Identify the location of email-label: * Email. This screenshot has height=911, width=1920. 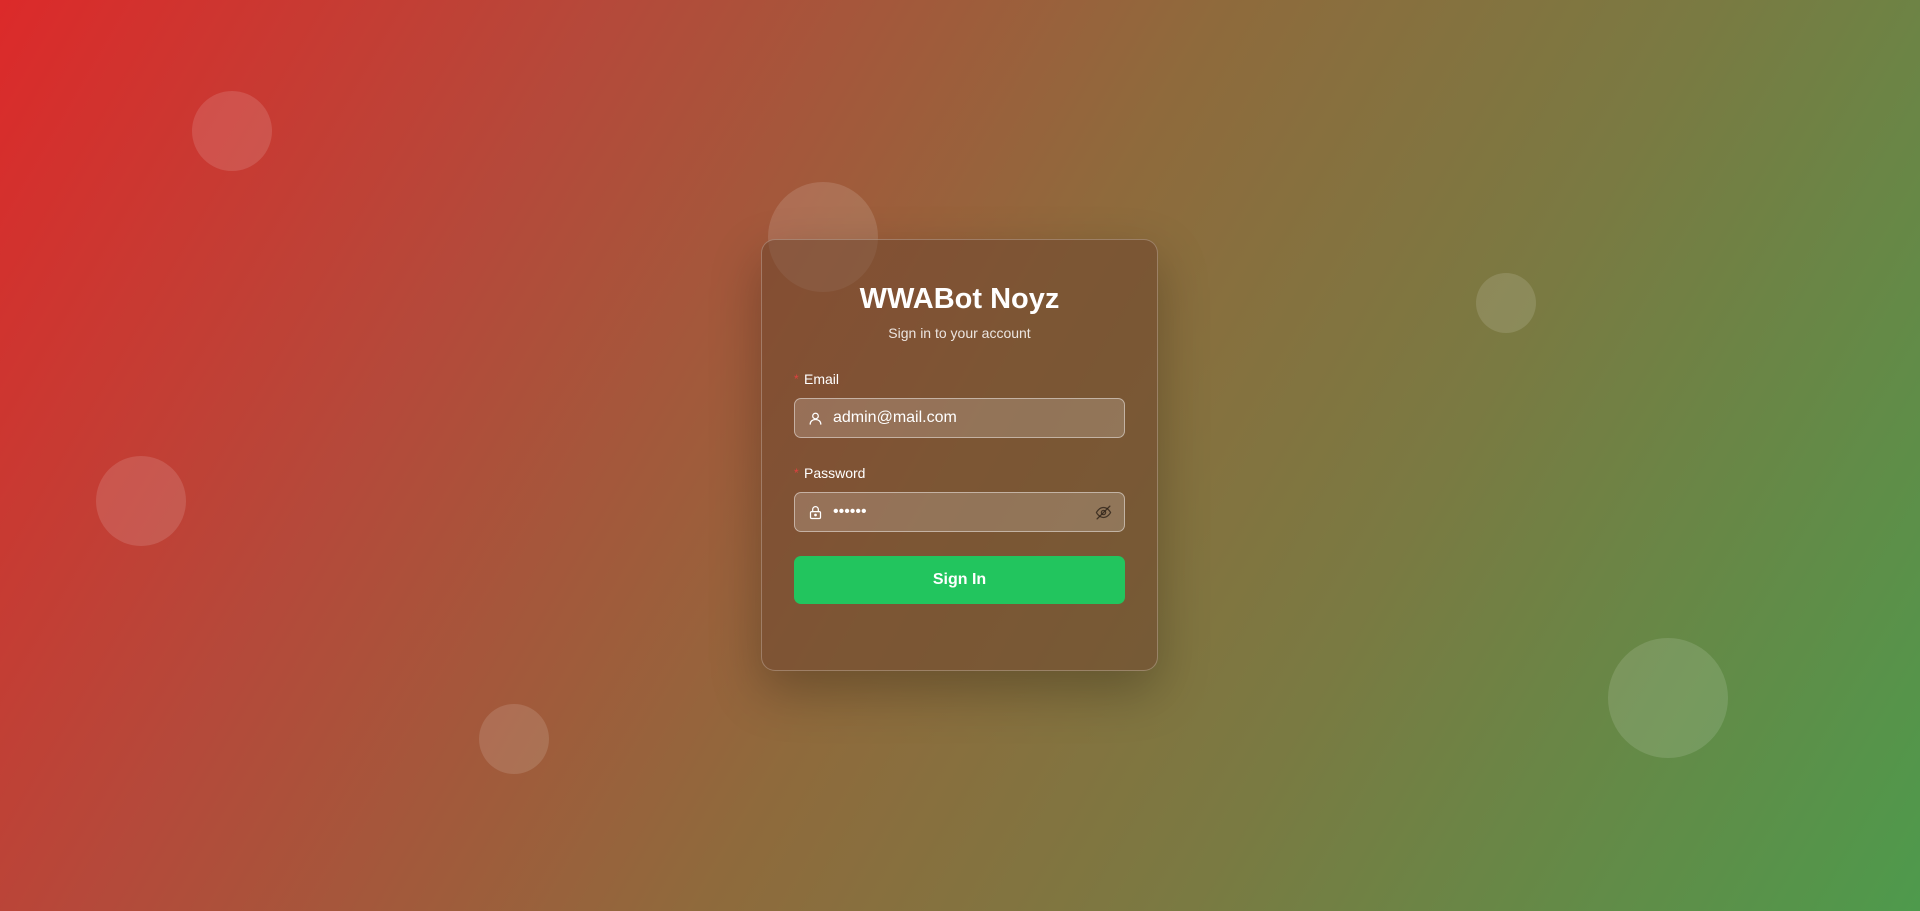
(959, 379).